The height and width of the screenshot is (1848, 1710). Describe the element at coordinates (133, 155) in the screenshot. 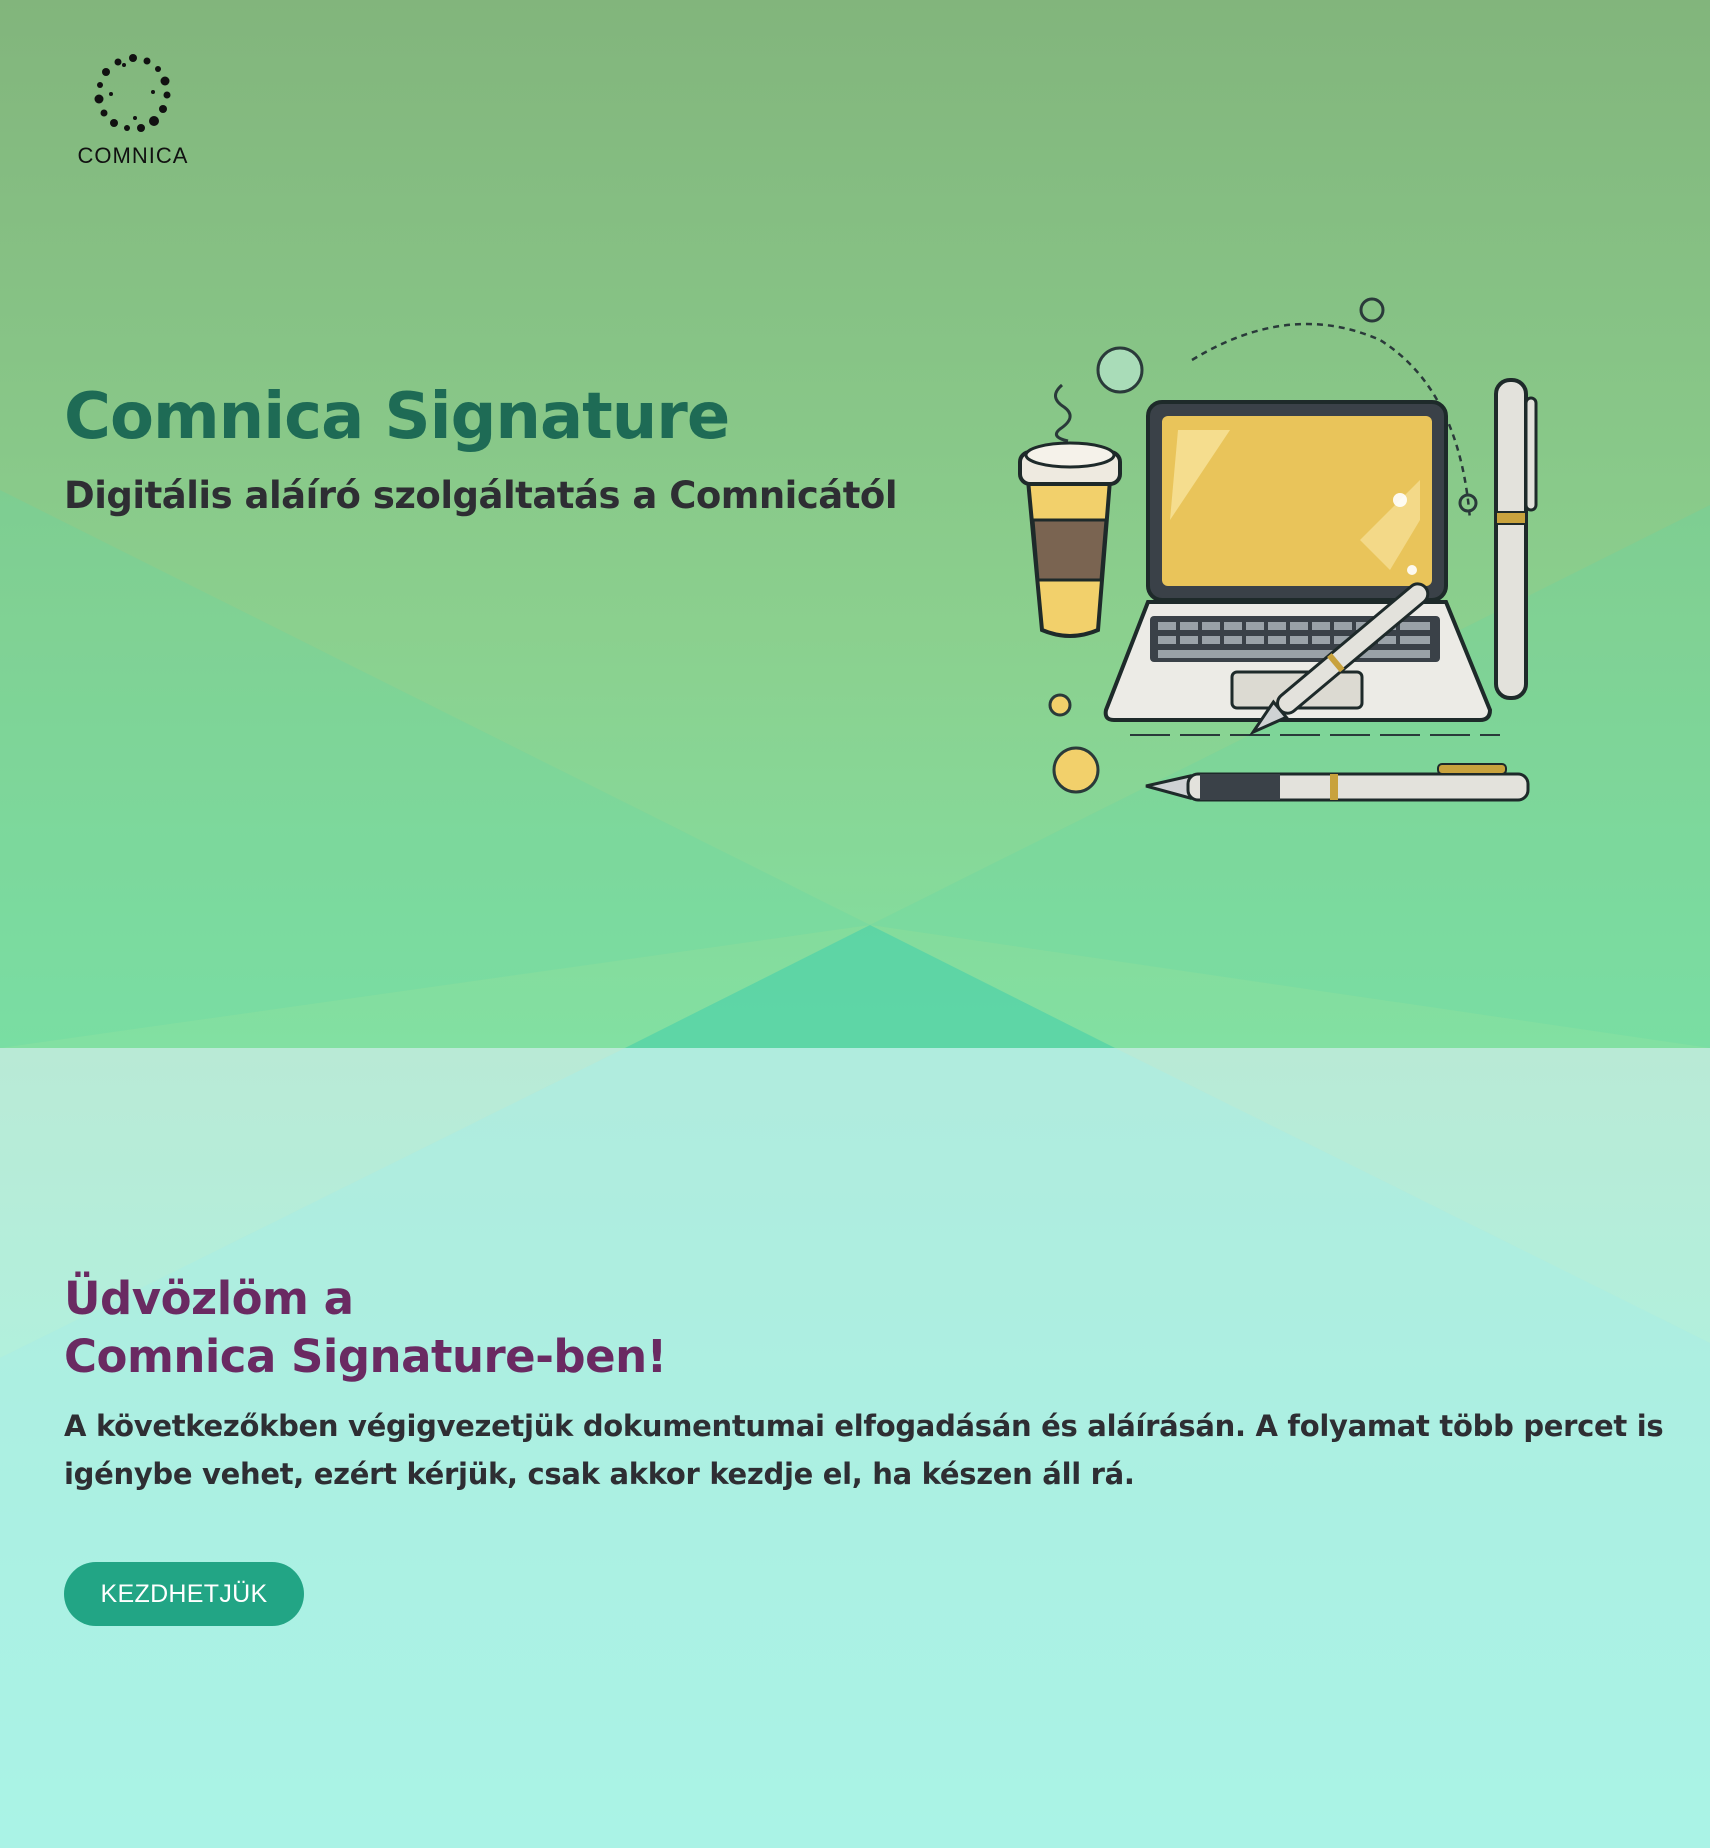

I see `logo-text: COMNICA` at that location.